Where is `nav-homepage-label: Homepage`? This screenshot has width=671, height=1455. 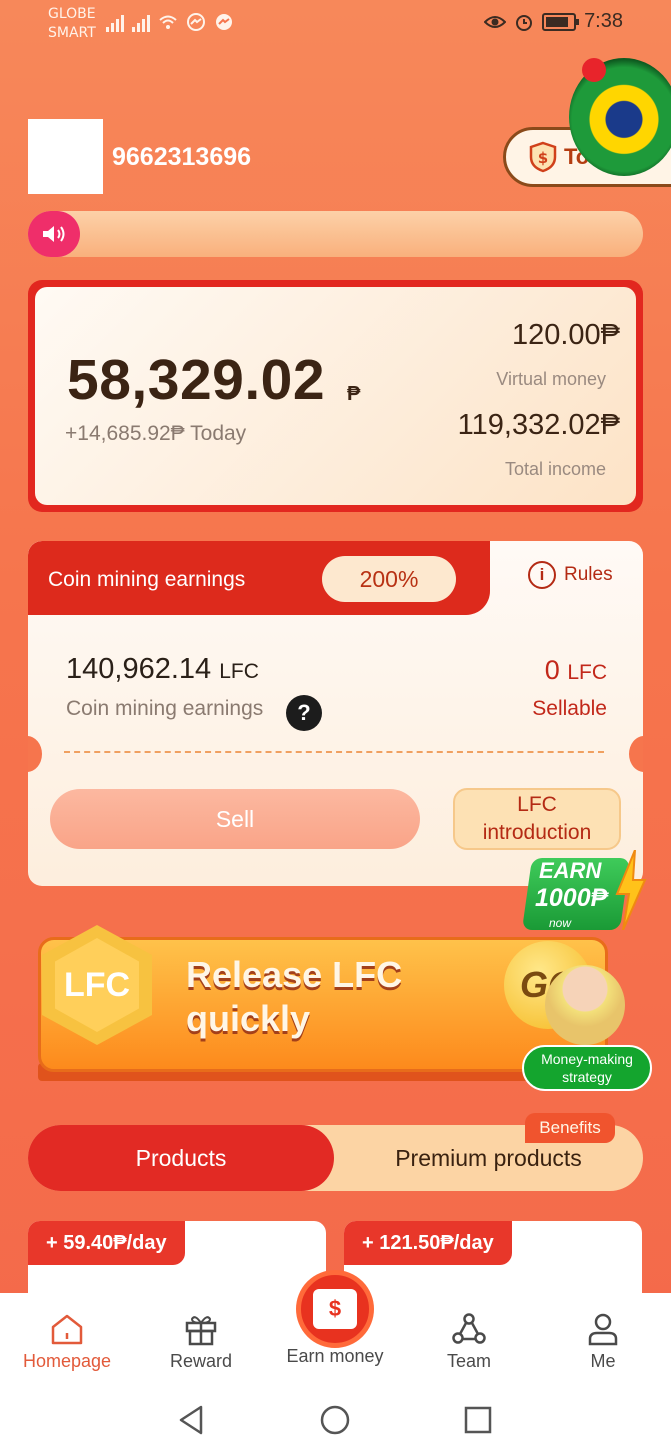
nav-homepage-label: Homepage is located at coordinates (67, 1361).